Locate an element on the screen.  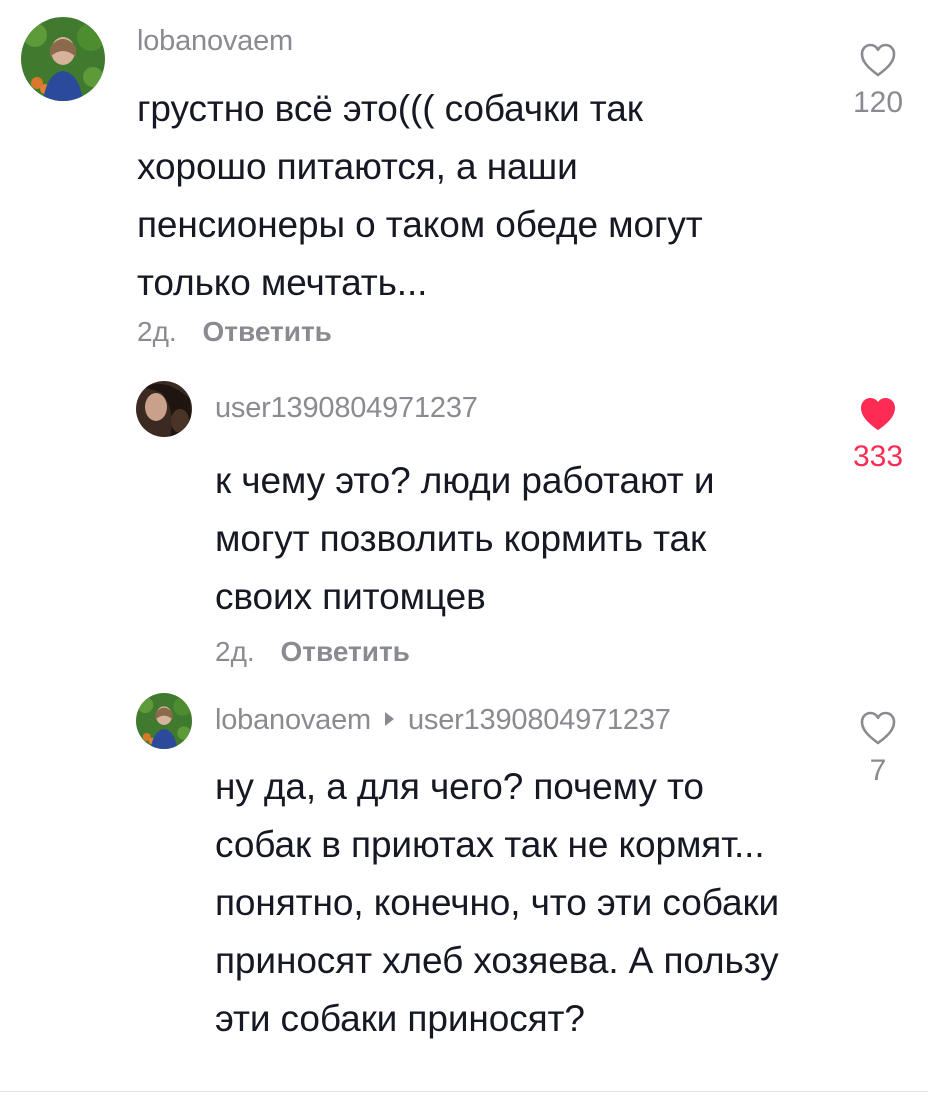
like-button: 7 is located at coordinates (878, 749).